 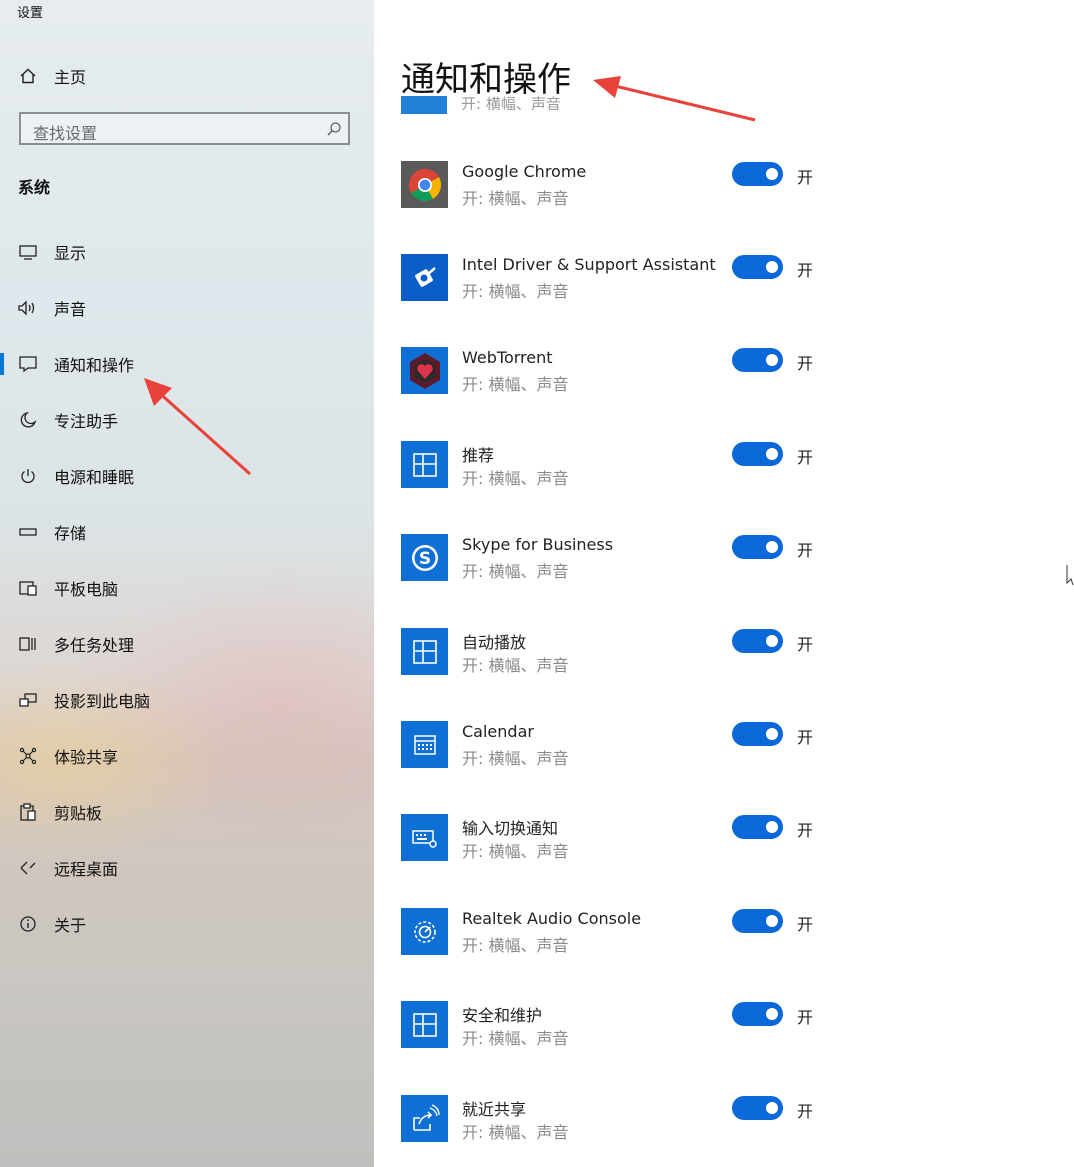 I want to click on keyboard-settings-icon, so click(x=424, y=837).